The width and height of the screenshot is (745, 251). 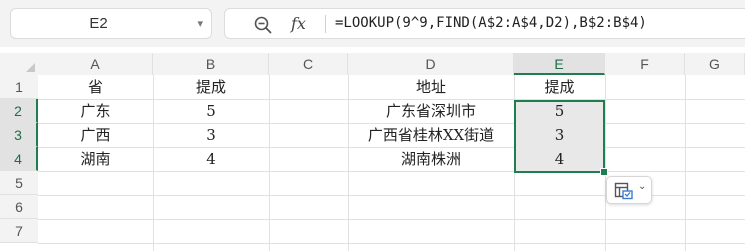 I want to click on formula-input: fx =LOOKUP(9^9,FIND(A$2:A$4,D2),B$2:B$4), so click(x=484, y=23).